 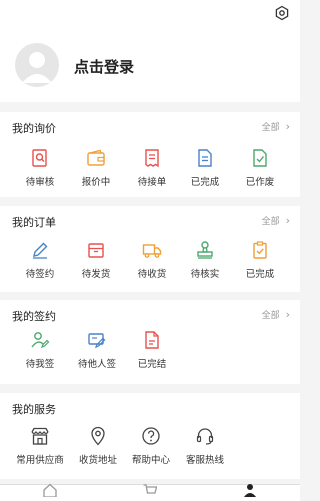 I want to click on inquiry-more-label: 全部, so click(x=270, y=128).